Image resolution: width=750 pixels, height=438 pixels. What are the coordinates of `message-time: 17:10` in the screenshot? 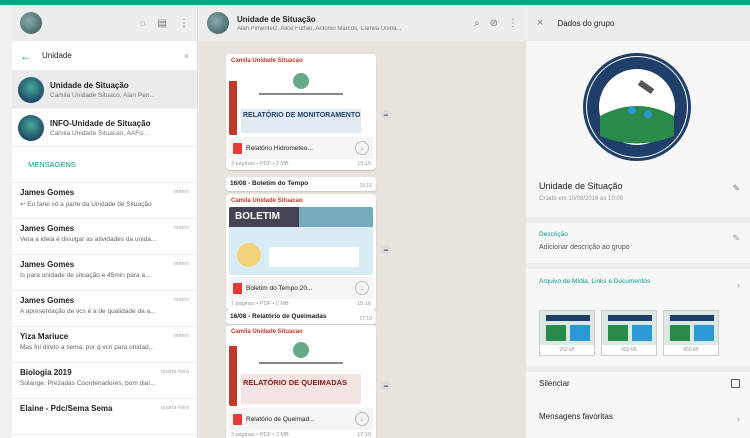 It's located at (365, 319).